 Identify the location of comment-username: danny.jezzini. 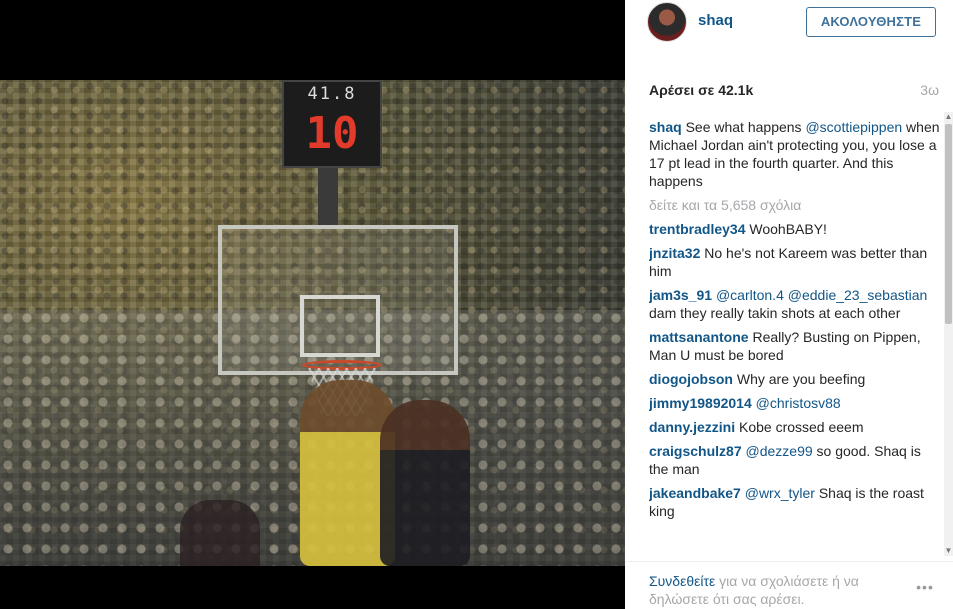
(692, 427).